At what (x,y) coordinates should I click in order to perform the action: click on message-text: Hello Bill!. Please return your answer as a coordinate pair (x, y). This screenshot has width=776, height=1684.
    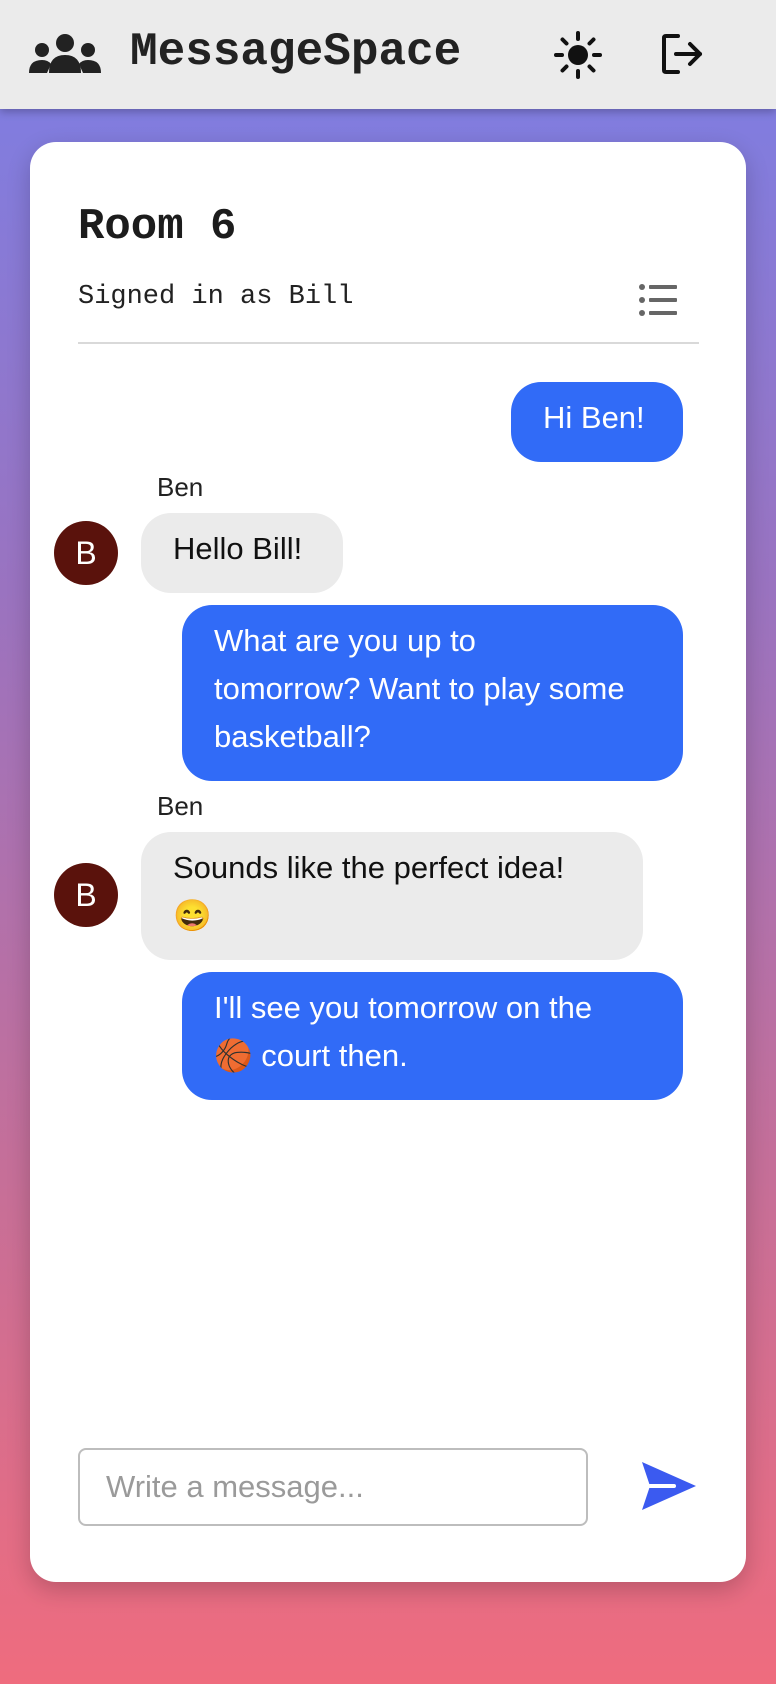
    Looking at the image, I should click on (238, 548).